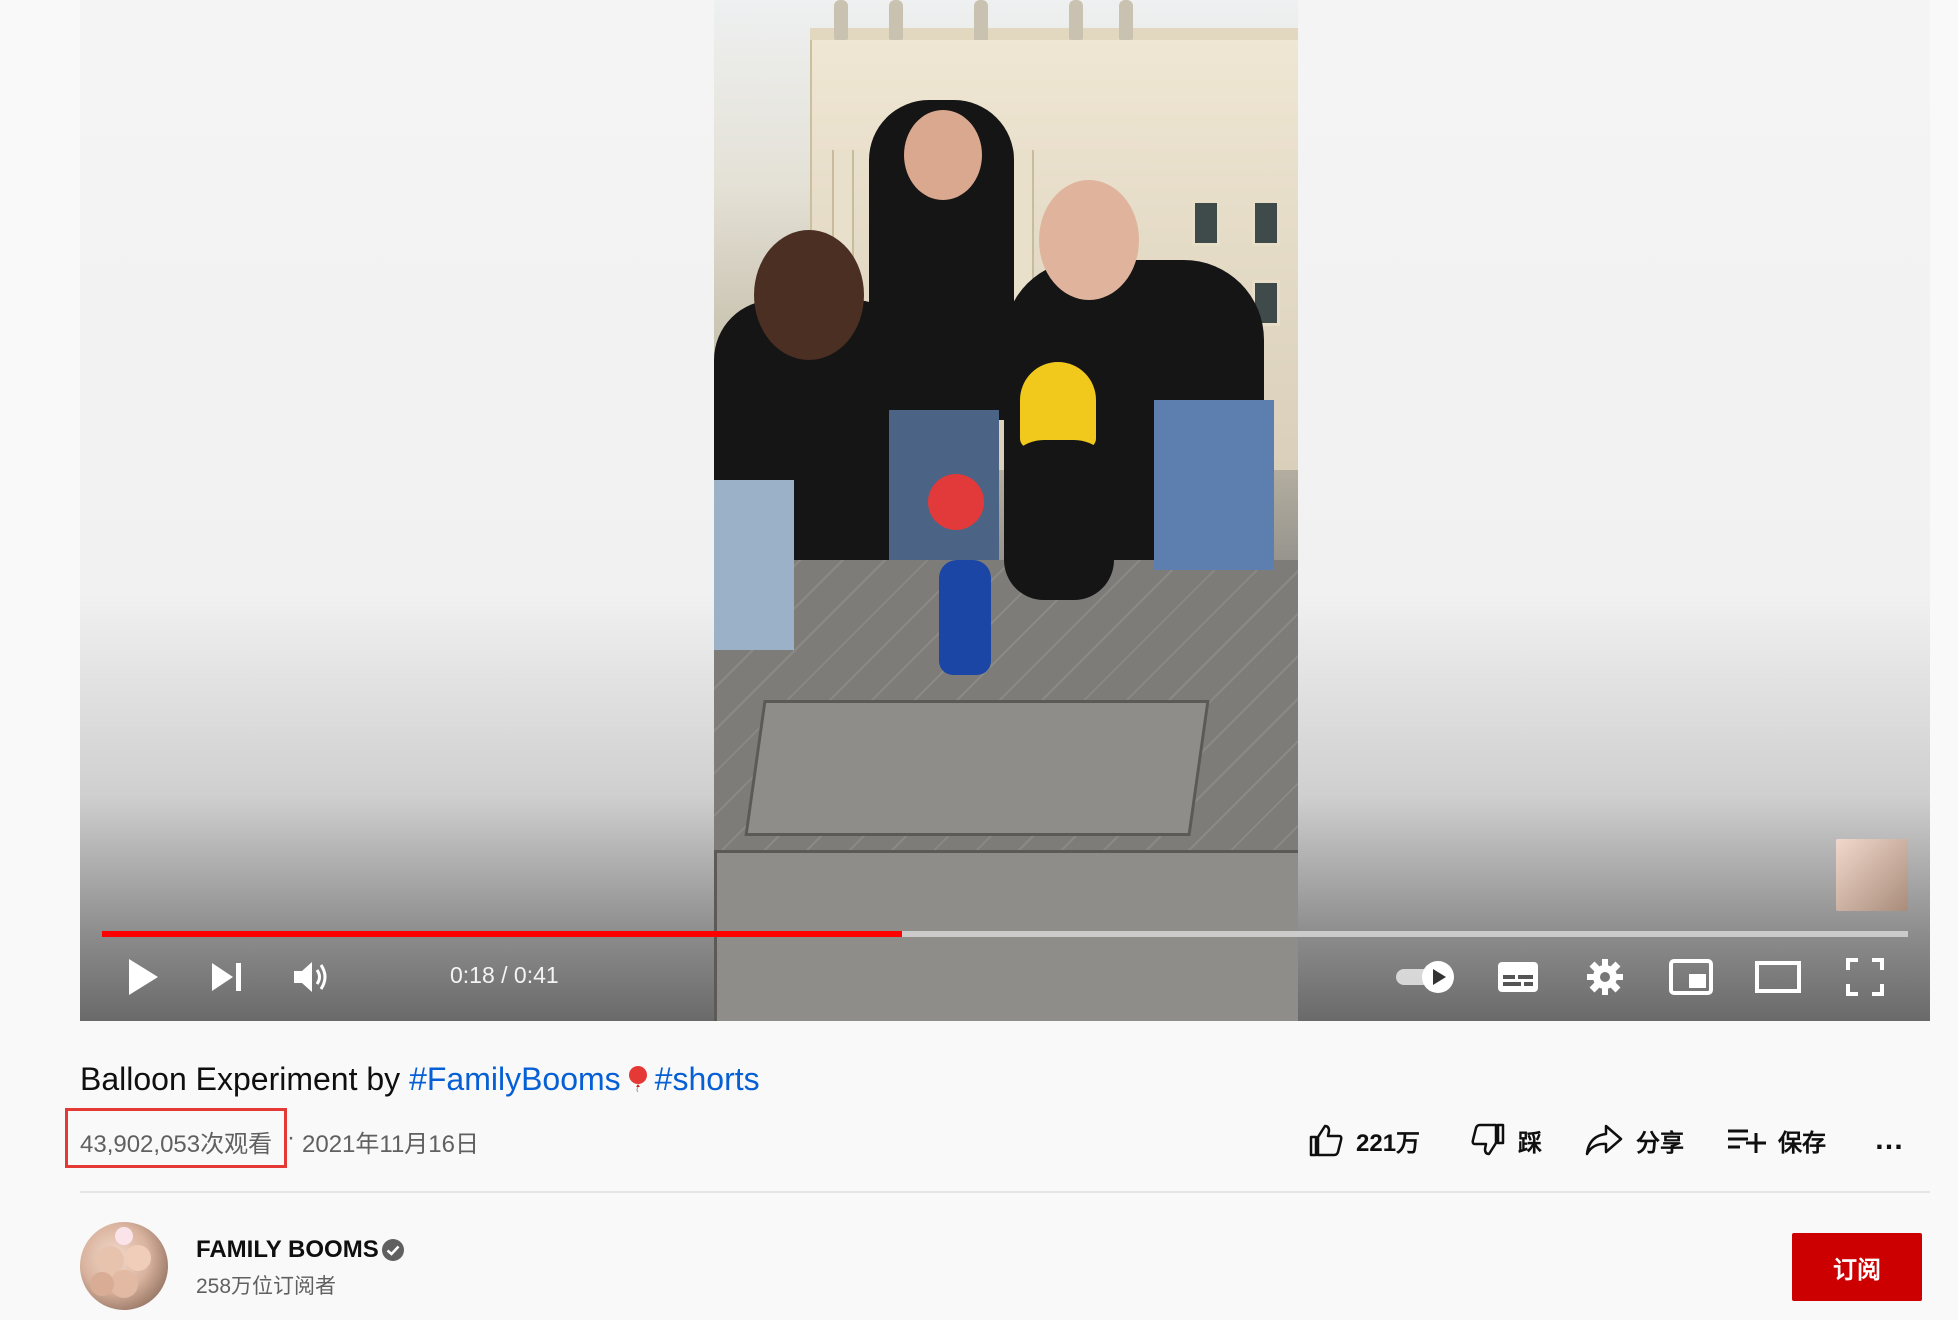  What do you see at coordinates (1634, 1140) in the screenshot?
I see `share-button: 分享` at bounding box center [1634, 1140].